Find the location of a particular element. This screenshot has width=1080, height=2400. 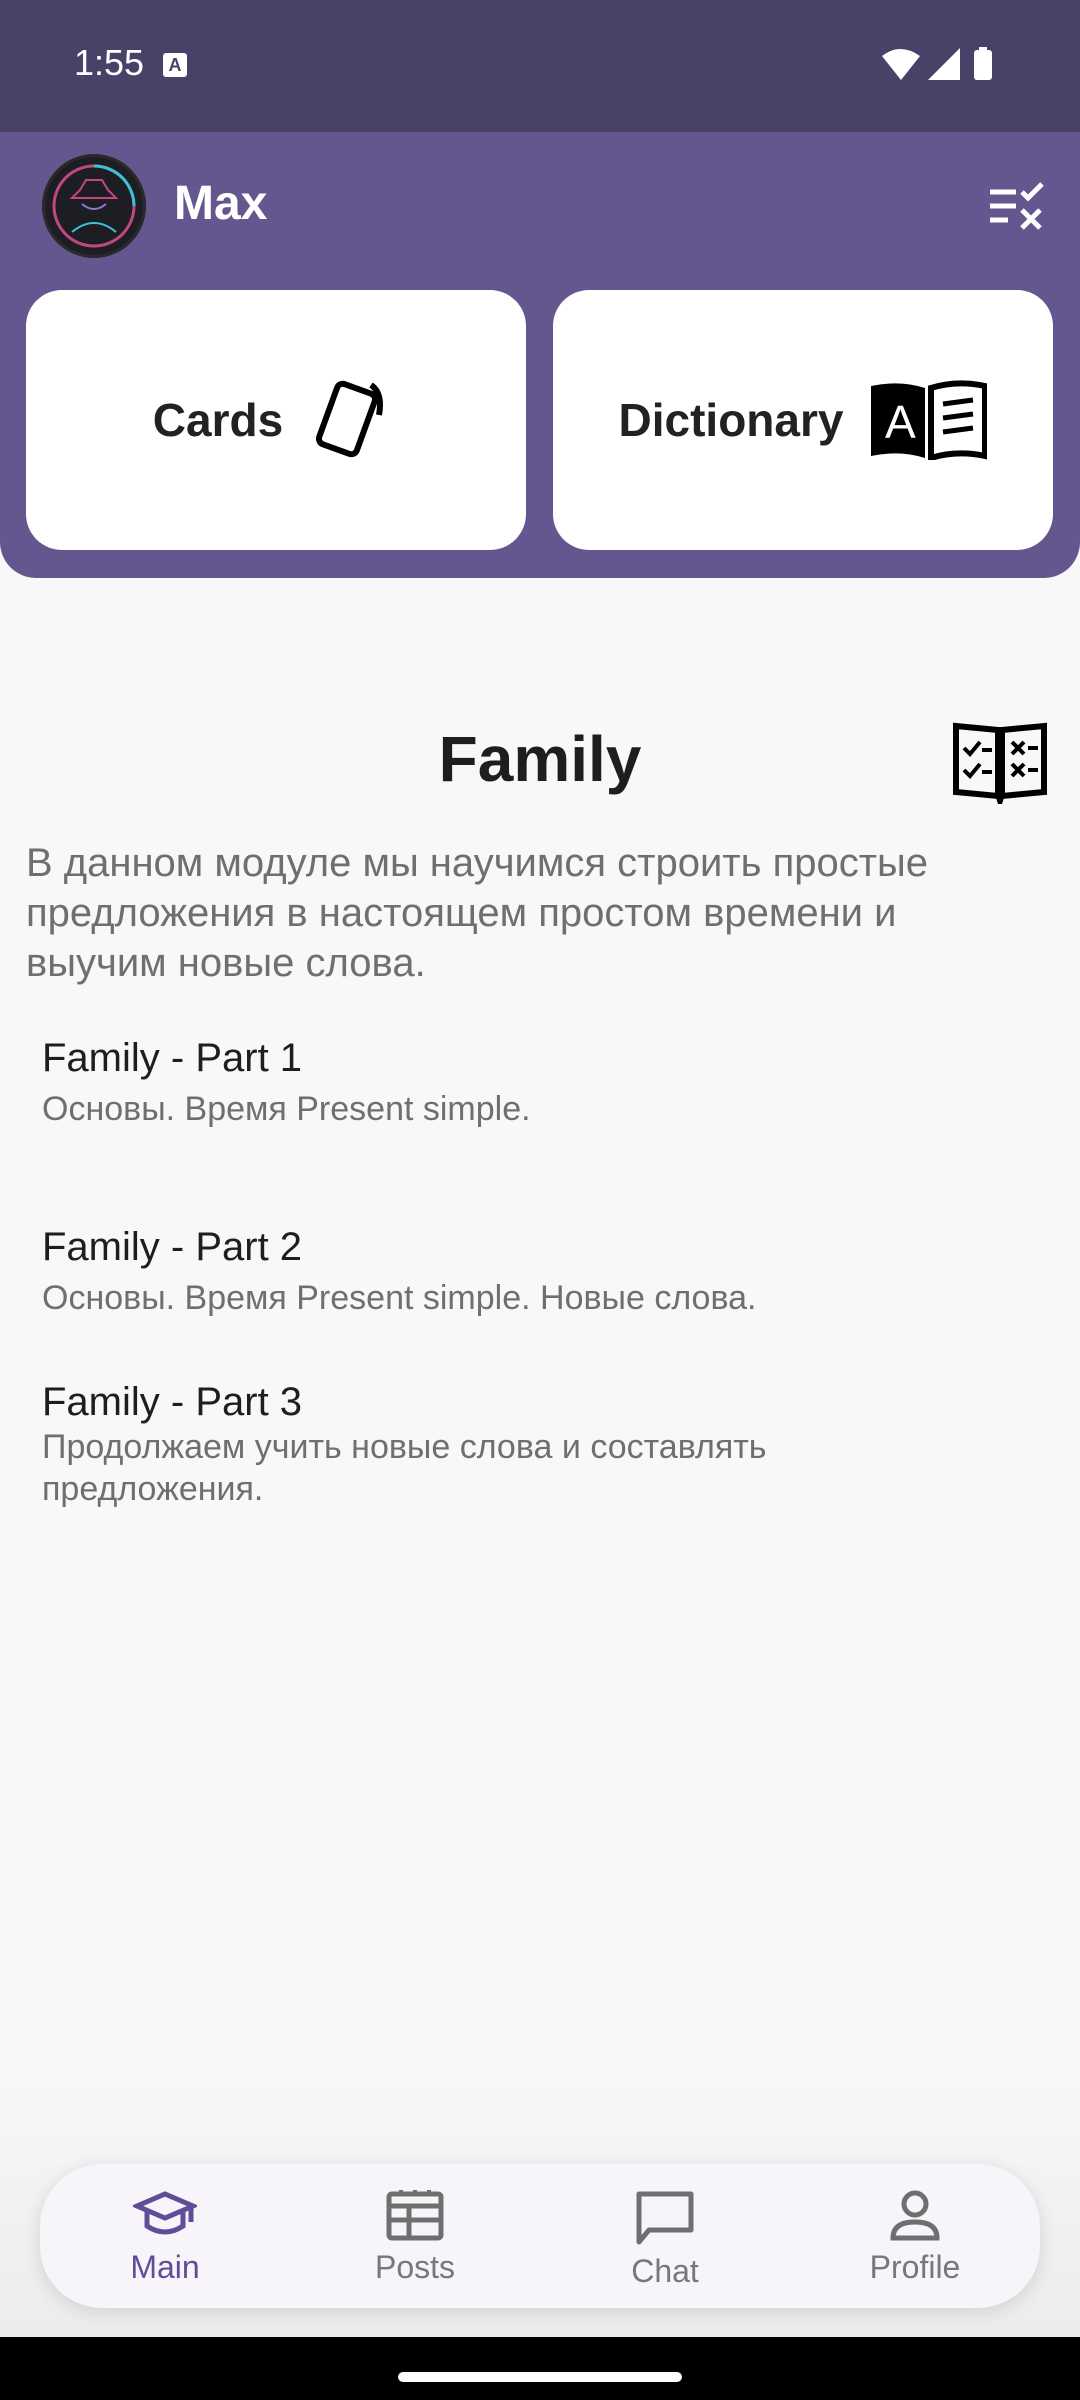

username: Max is located at coordinates (221, 203).